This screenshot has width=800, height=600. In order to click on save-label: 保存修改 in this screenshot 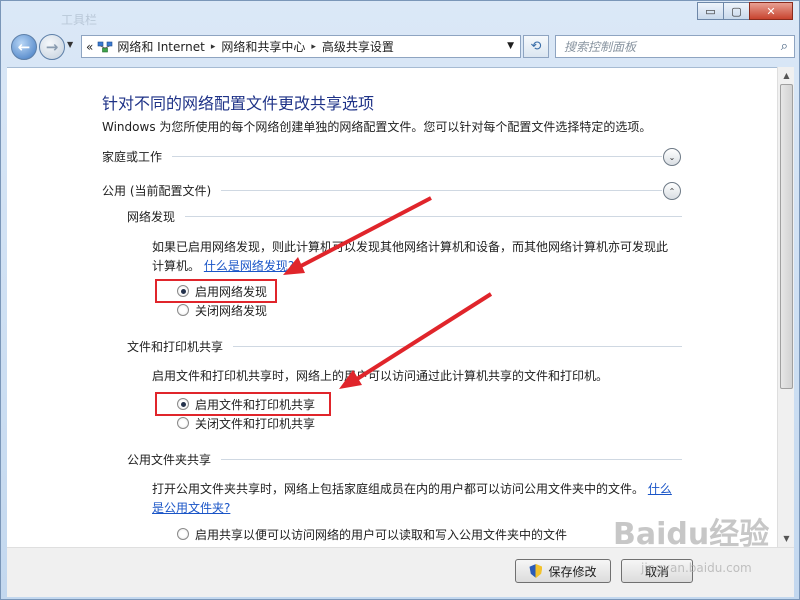, I will do `click(572, 571)`.